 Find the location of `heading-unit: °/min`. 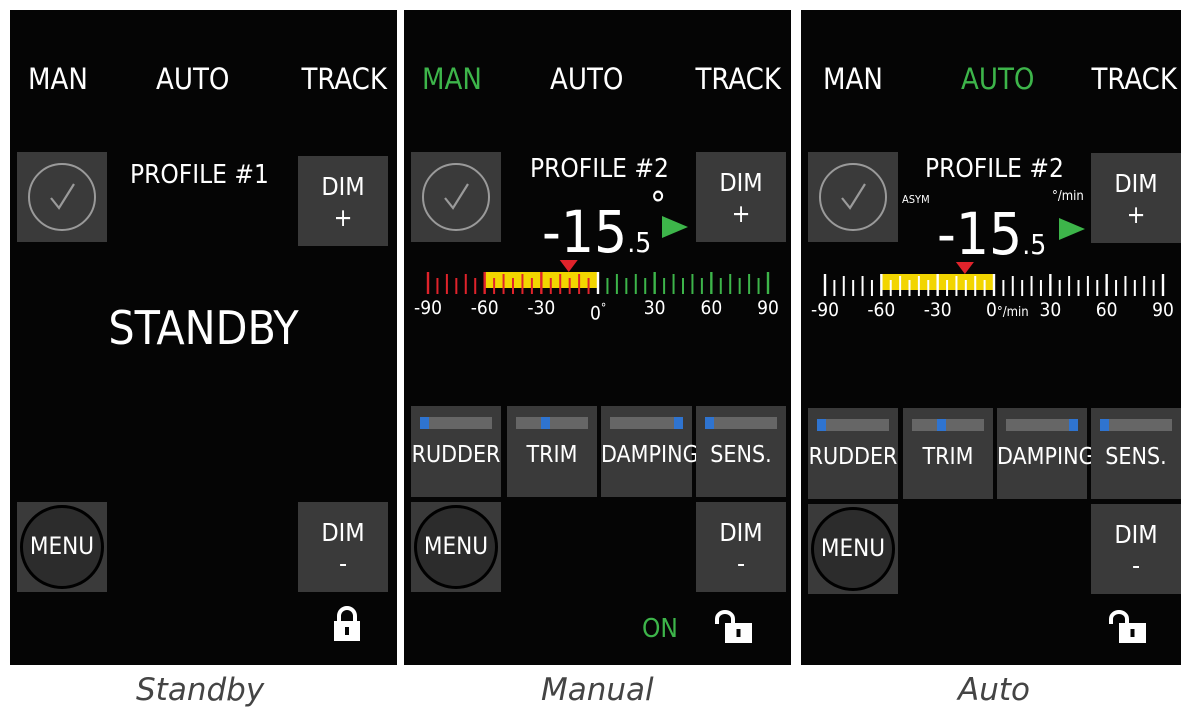

heading-unit: °/min is located at coordinates (1068, 196).